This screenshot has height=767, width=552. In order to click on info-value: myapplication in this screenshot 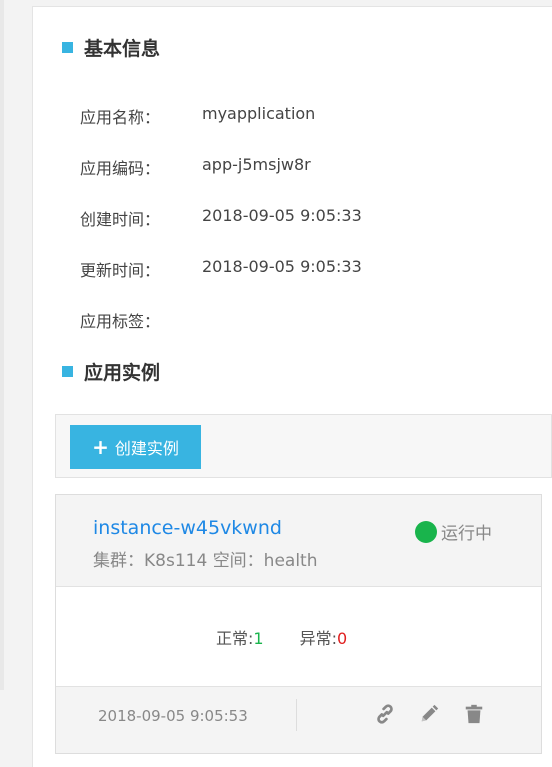, I will do `click(259, 113)`.